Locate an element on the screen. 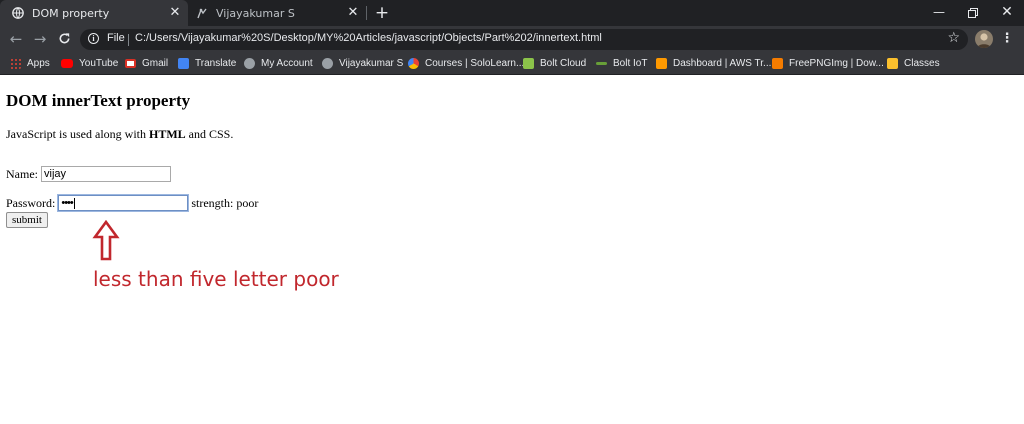  name-label: Name: is located at coordinates (22, 173).